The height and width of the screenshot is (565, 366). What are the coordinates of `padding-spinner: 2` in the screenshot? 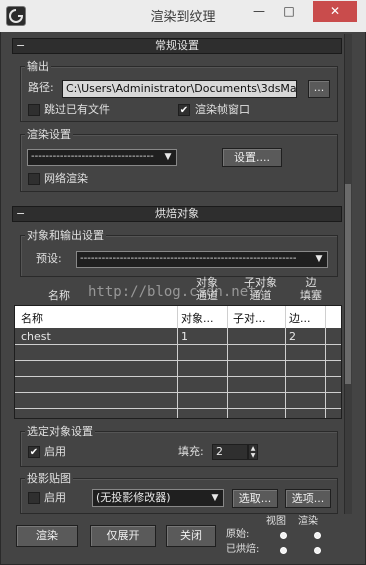 It's located at (230, 452).